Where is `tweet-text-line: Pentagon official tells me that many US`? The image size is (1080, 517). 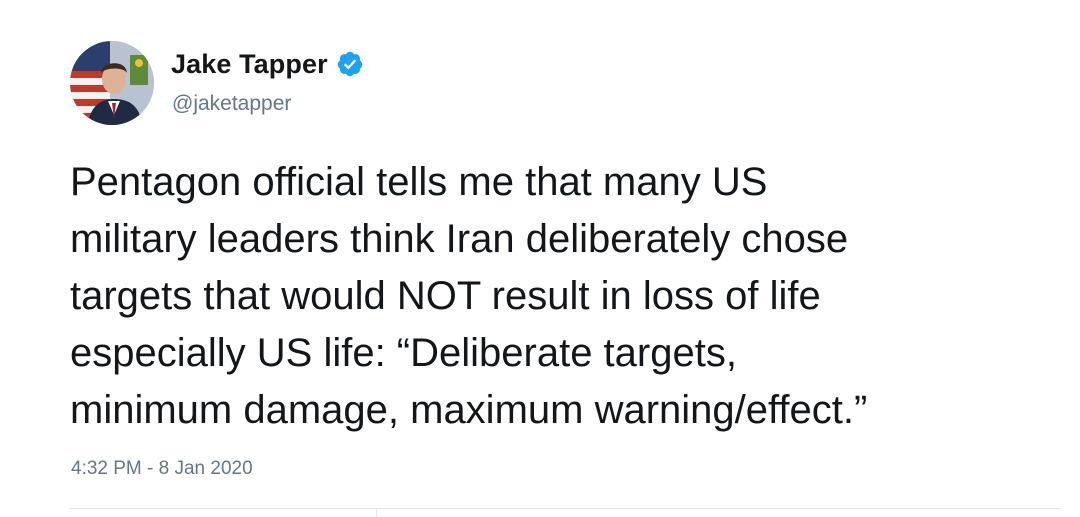 tweet-text-line: Pentagon official tells me that many US is located at coordinates (419, 182).